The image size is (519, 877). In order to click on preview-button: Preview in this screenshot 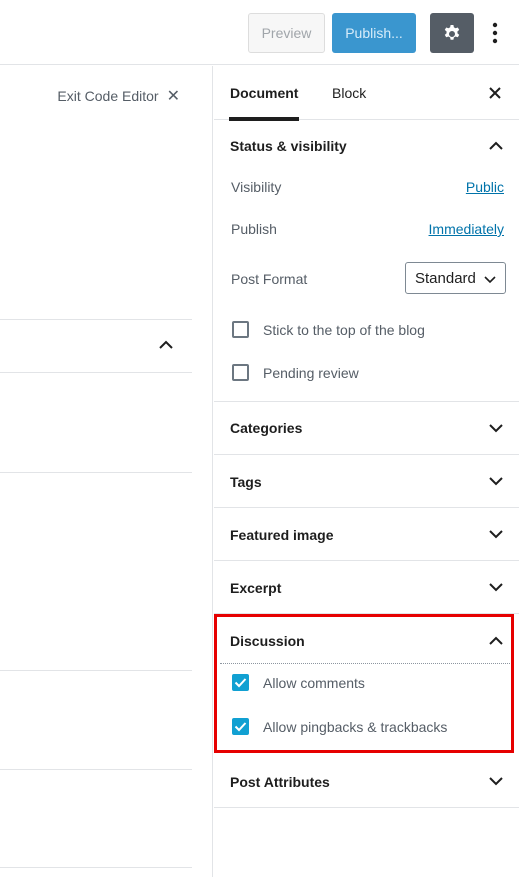, I will do `click(286, 33)`.